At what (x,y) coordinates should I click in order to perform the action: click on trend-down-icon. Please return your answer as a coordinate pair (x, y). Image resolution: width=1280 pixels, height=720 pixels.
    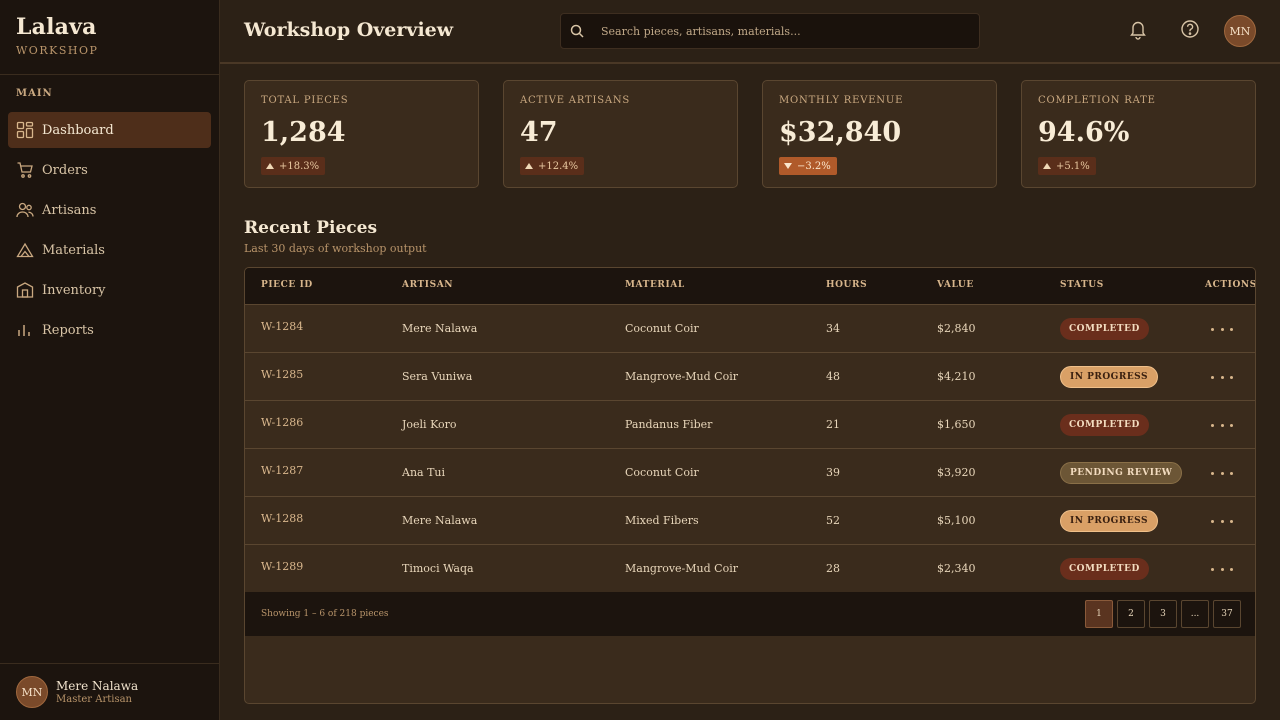
    Looking at the image, I should click on (788, 166).